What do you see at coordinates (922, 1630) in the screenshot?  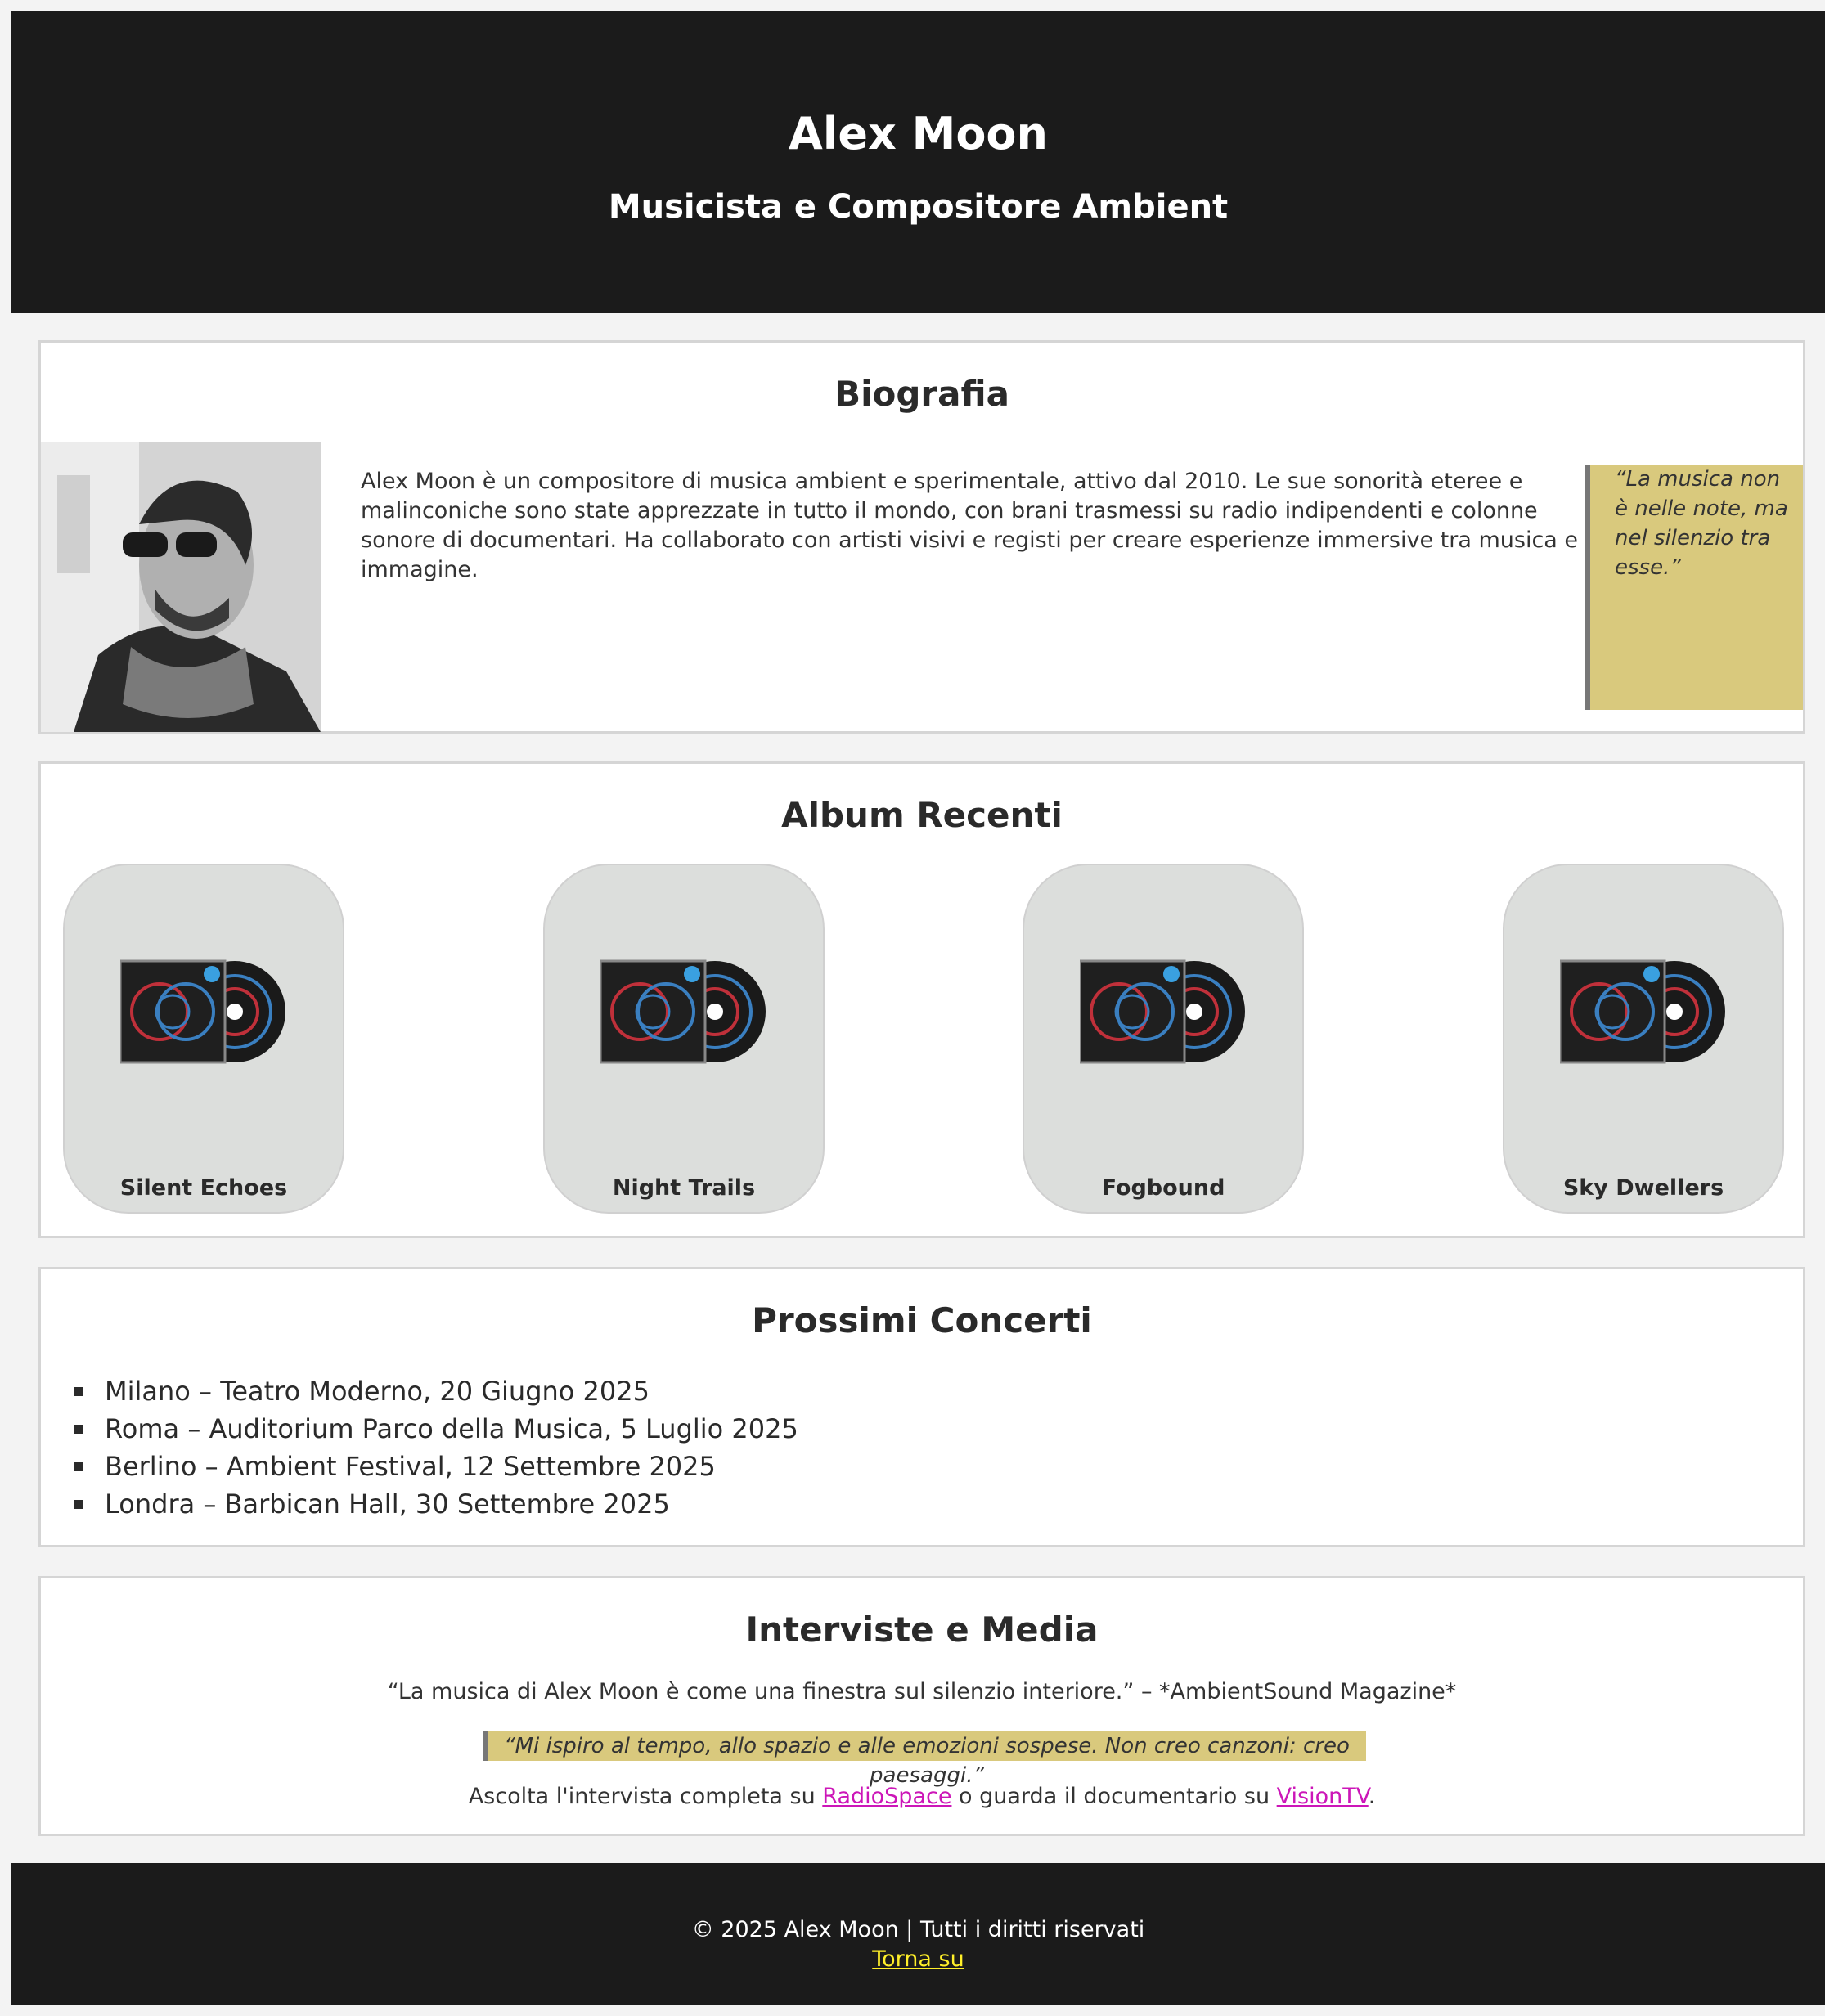 I see `media-title: Interviste e Media` at bounding box center [922, 1630].